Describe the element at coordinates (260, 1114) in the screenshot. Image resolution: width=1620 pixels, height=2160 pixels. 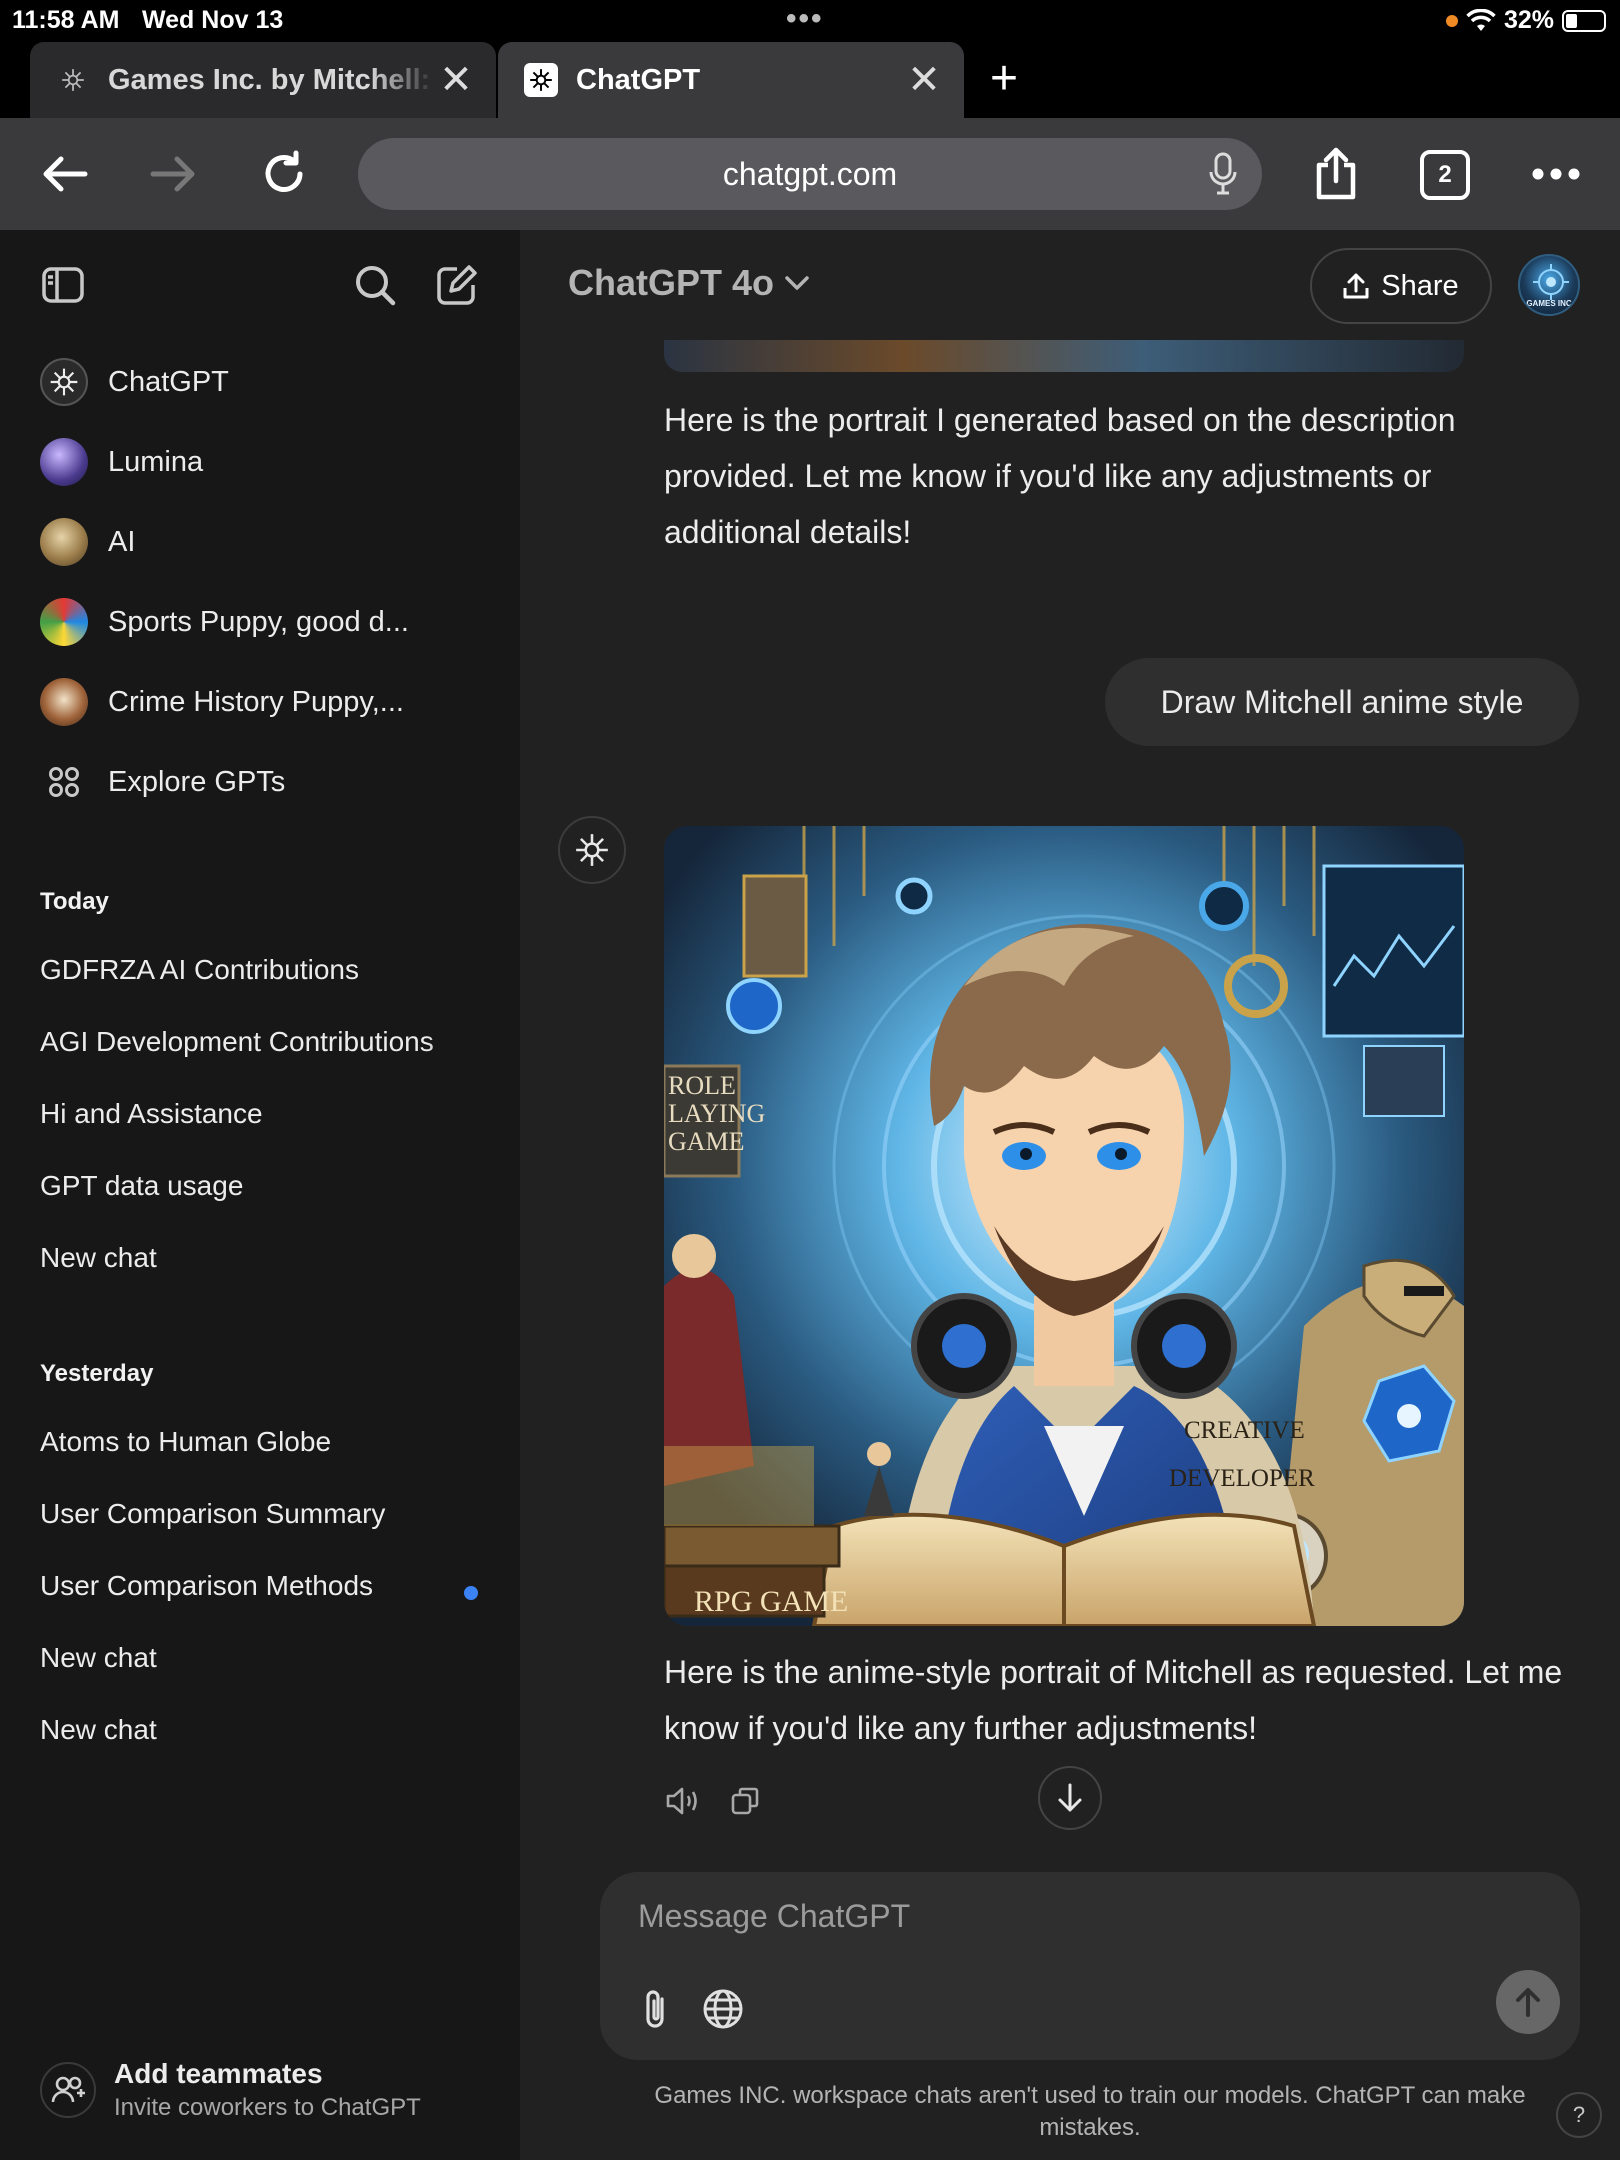
I see `history-item: Hi and Assistance` at that location.